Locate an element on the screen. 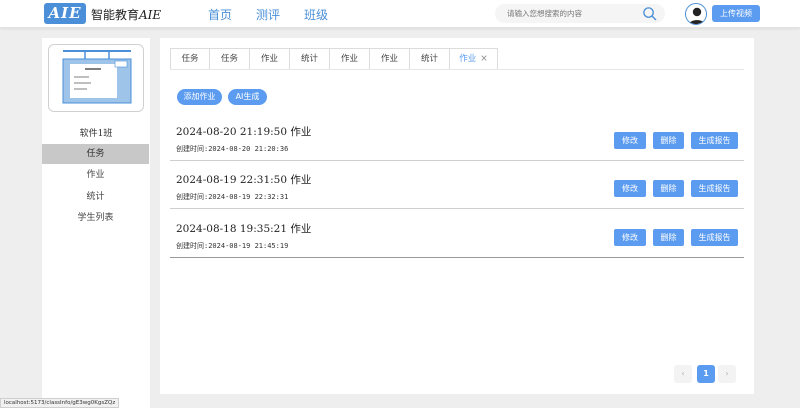  tab-statistics-1: 统计 is located at coordinates (310, 59).